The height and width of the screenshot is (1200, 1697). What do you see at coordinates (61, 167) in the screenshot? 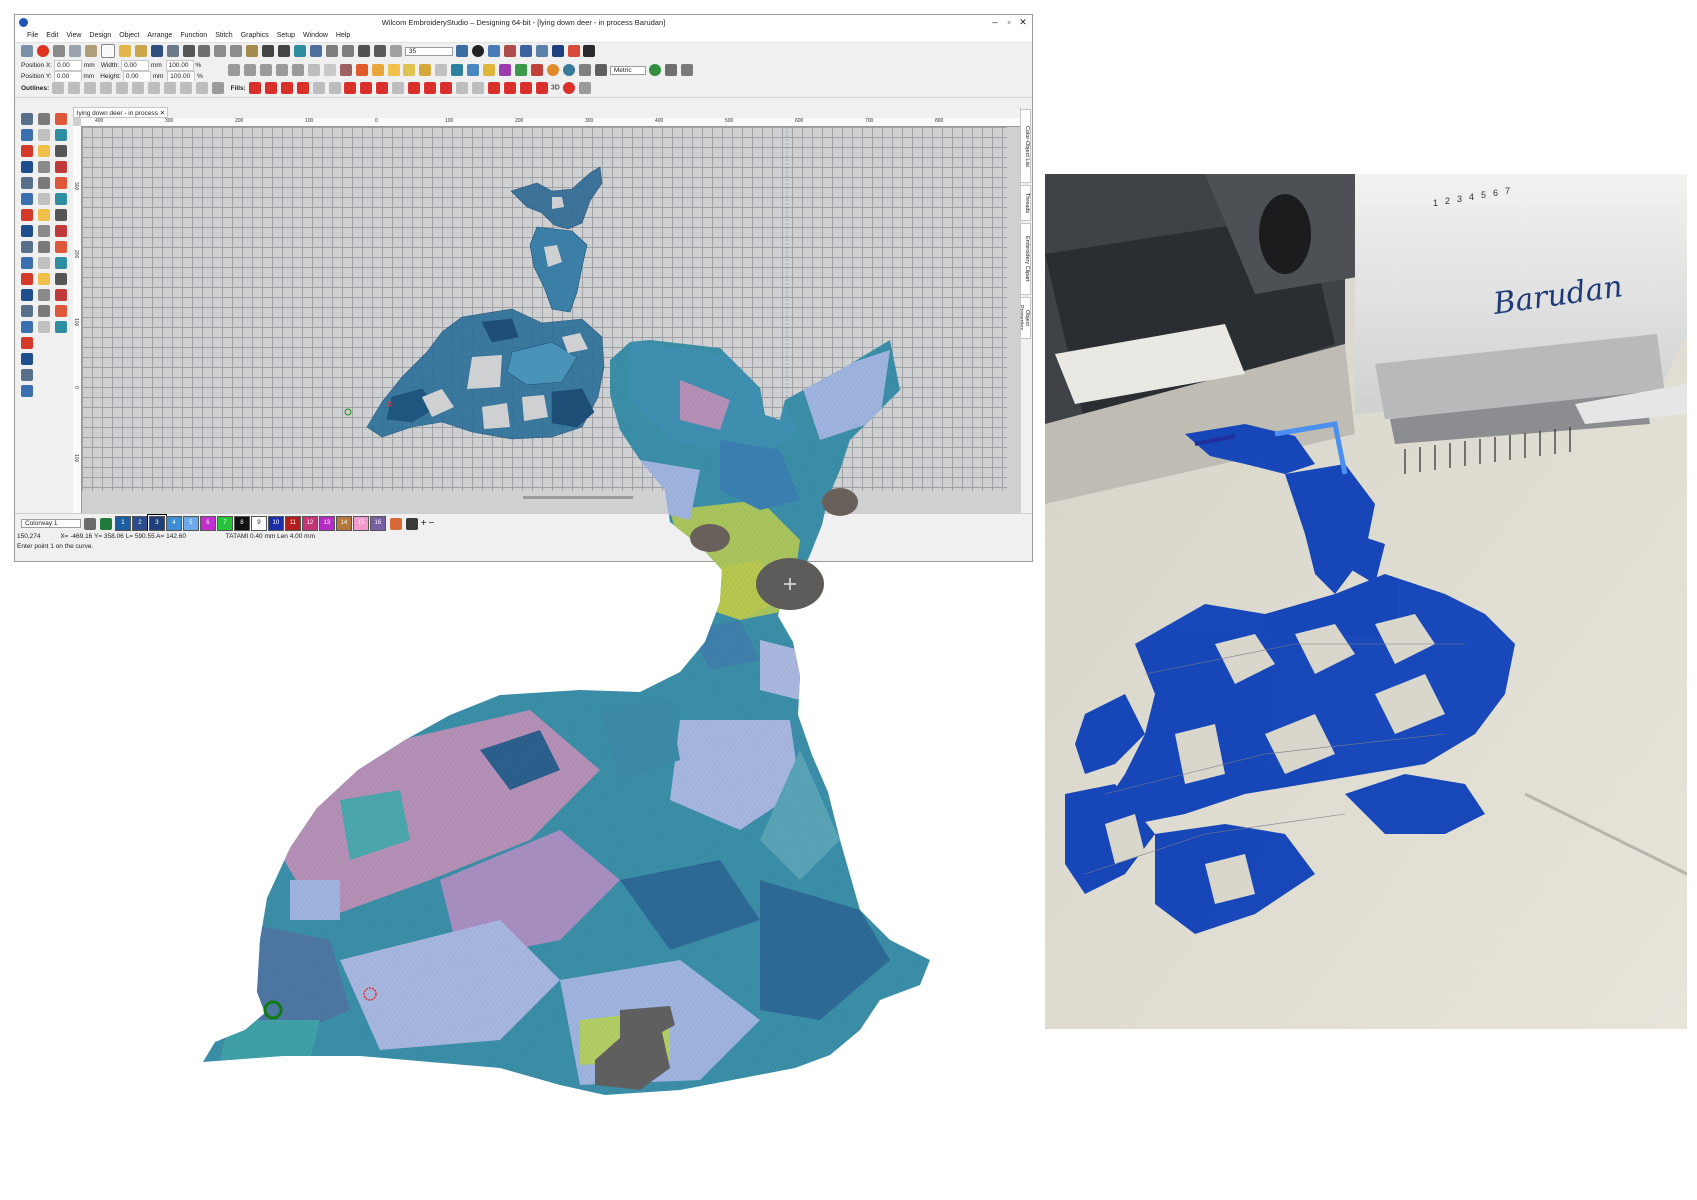
I see `applique-tool-icon` at bounding box center [61, 167].